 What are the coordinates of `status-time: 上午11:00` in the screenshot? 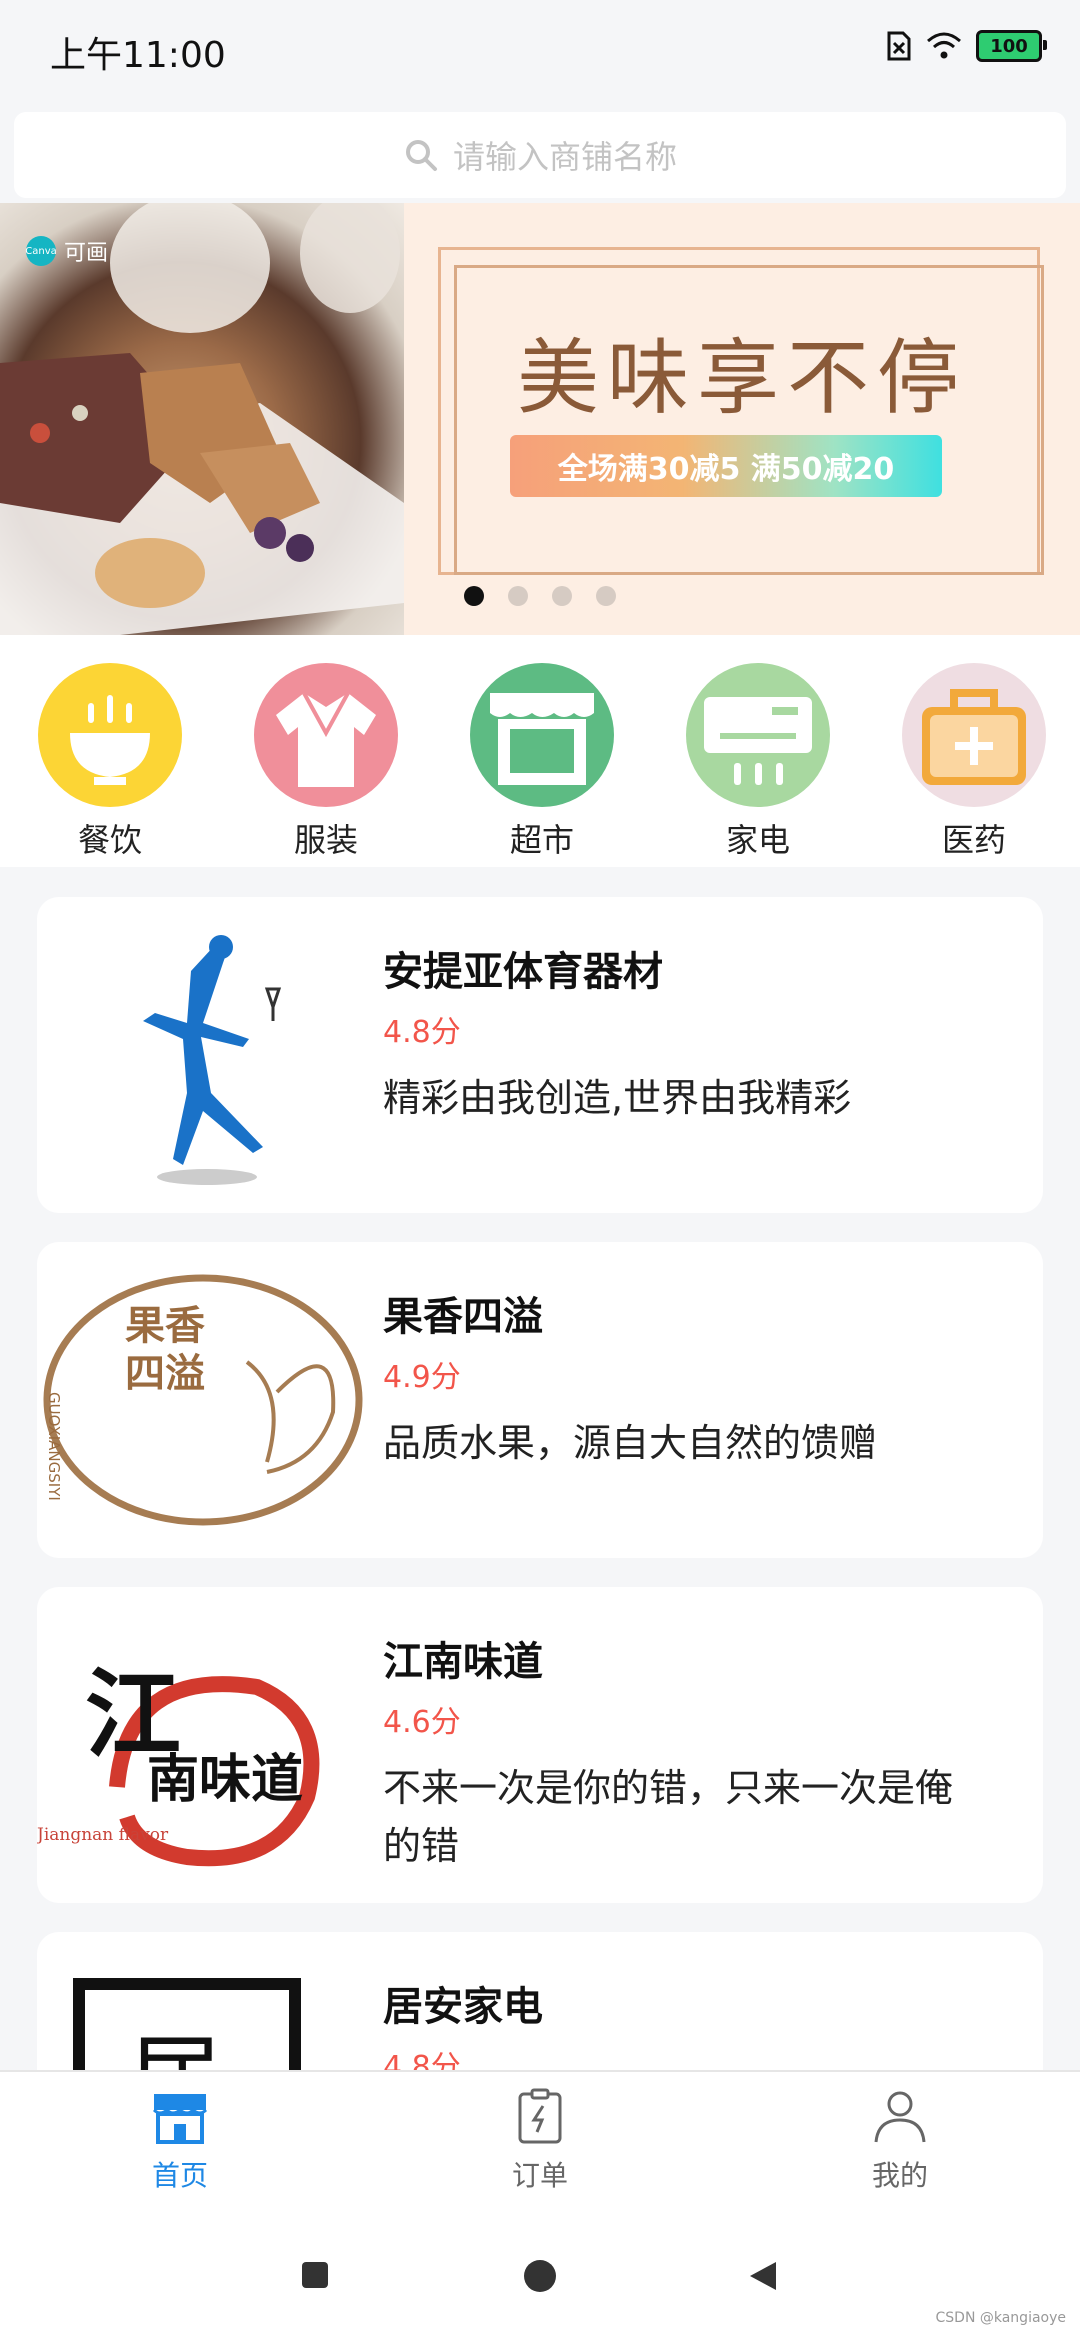 It's located at (138, 55).